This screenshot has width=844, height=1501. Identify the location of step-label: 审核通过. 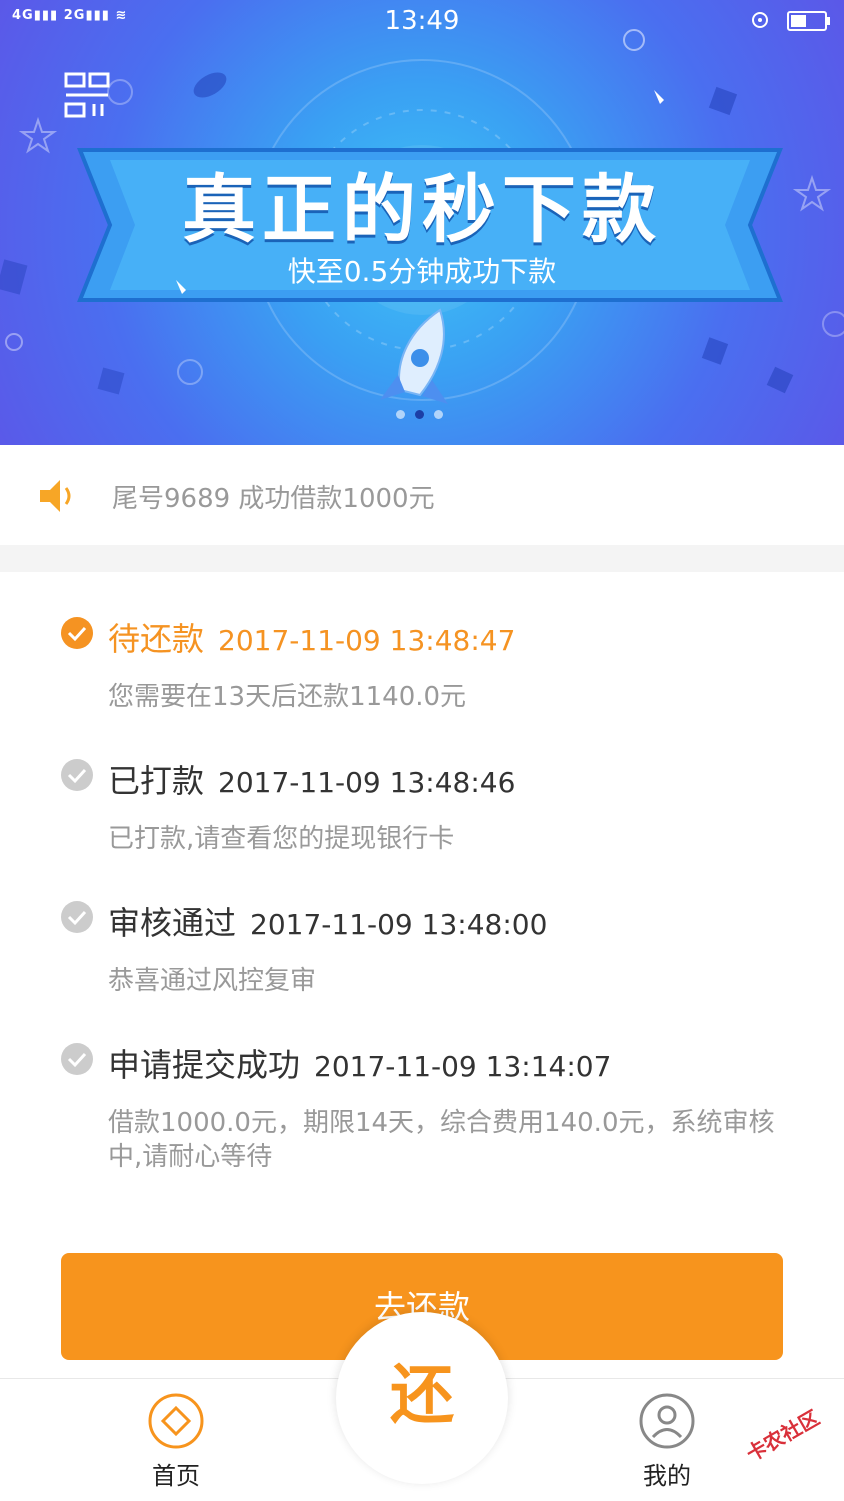
(172, 923).